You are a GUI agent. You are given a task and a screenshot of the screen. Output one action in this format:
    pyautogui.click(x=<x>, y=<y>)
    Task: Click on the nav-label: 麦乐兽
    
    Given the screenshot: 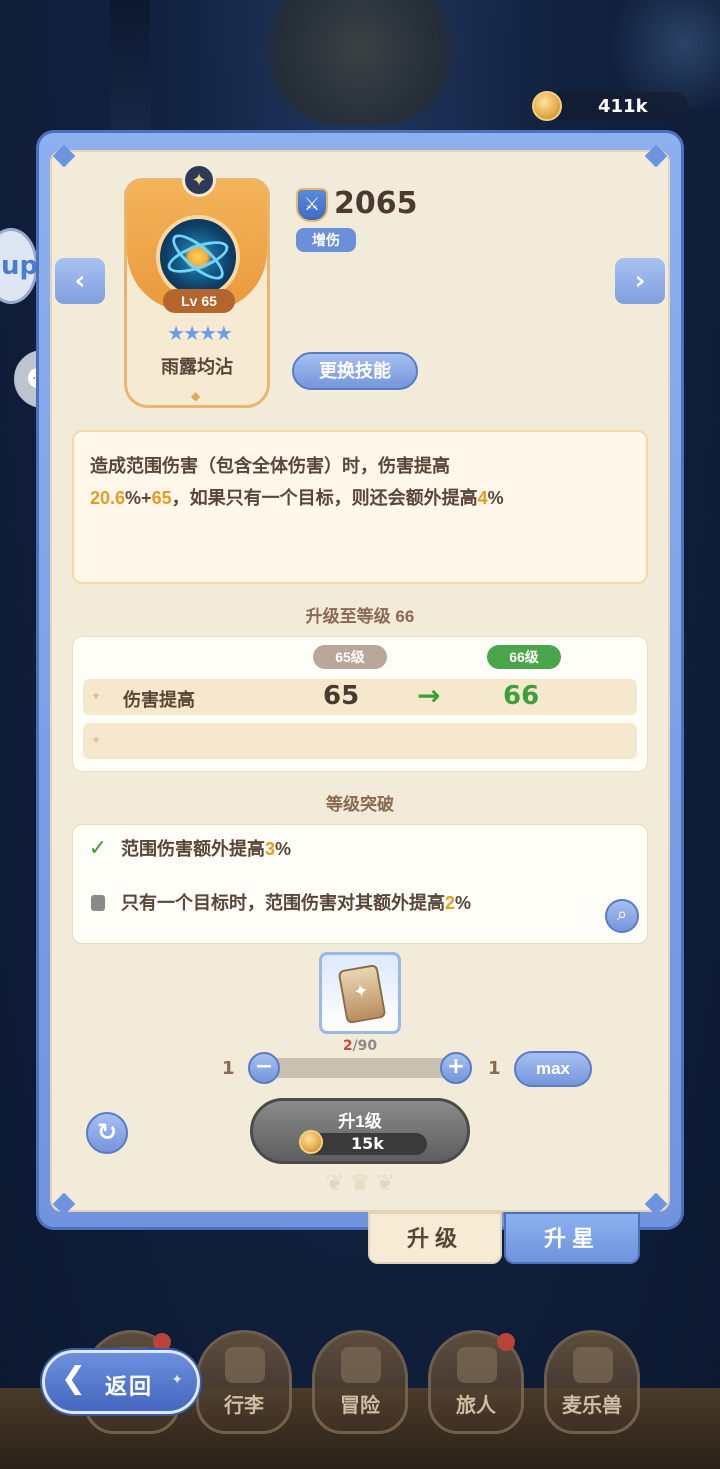 What is the action you would take?
    pyautogui.click(x=592, y=1406)
    